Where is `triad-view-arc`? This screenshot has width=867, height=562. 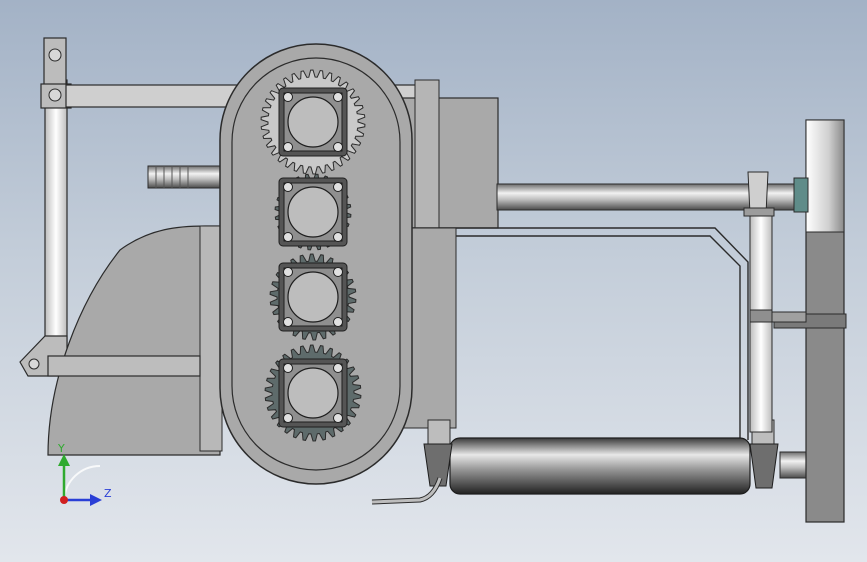 triad-view-arc is located at coordinates (82, 482).